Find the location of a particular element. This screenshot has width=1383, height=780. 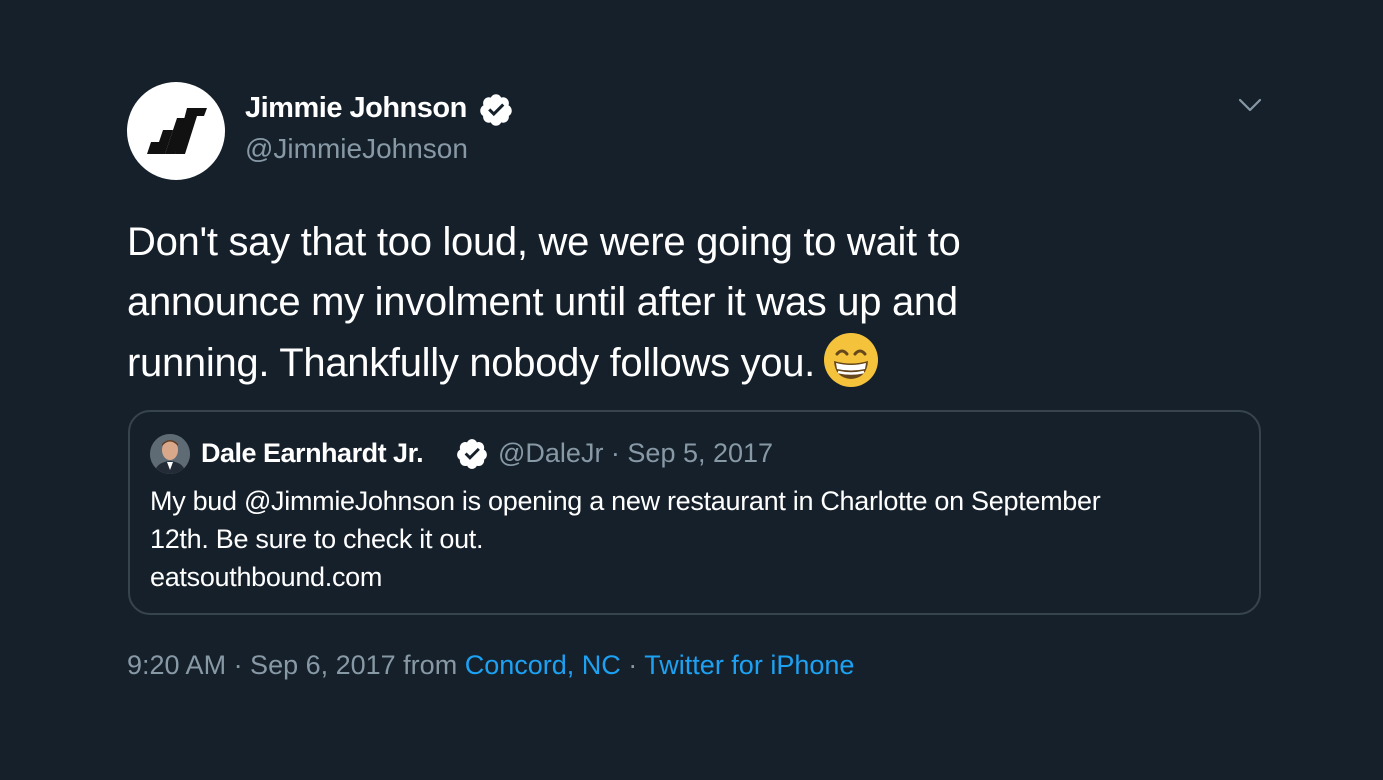

quoted-handle-date: @DaleJr · Sep 5, 2017 is located at coordinates (635, 453).